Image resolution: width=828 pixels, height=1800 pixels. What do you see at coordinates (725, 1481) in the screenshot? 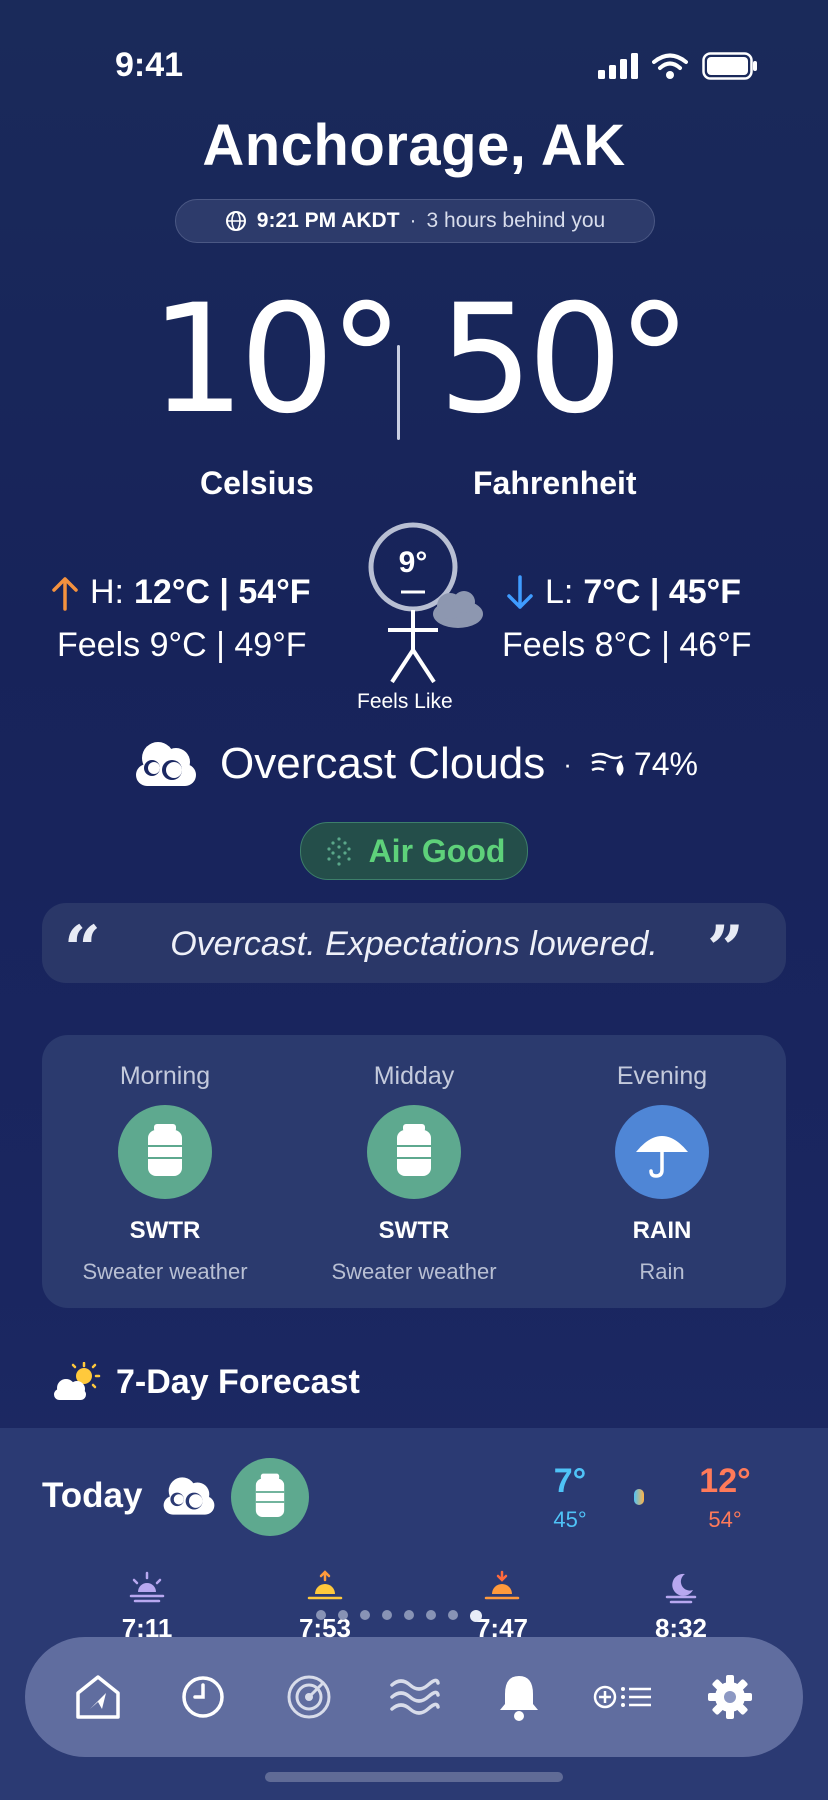
I see `today-high-c: 12°` at bounding box center [725, 1481].